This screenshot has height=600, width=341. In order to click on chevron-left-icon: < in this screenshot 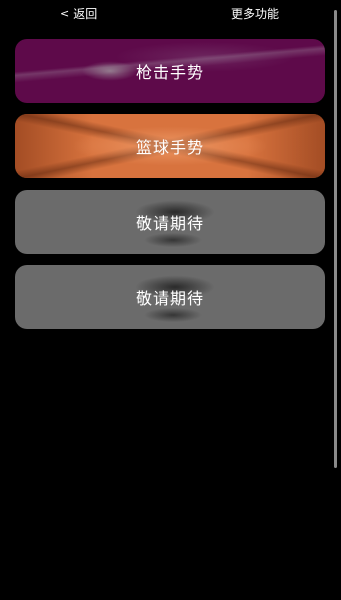, I will do `click(65, 13)`.